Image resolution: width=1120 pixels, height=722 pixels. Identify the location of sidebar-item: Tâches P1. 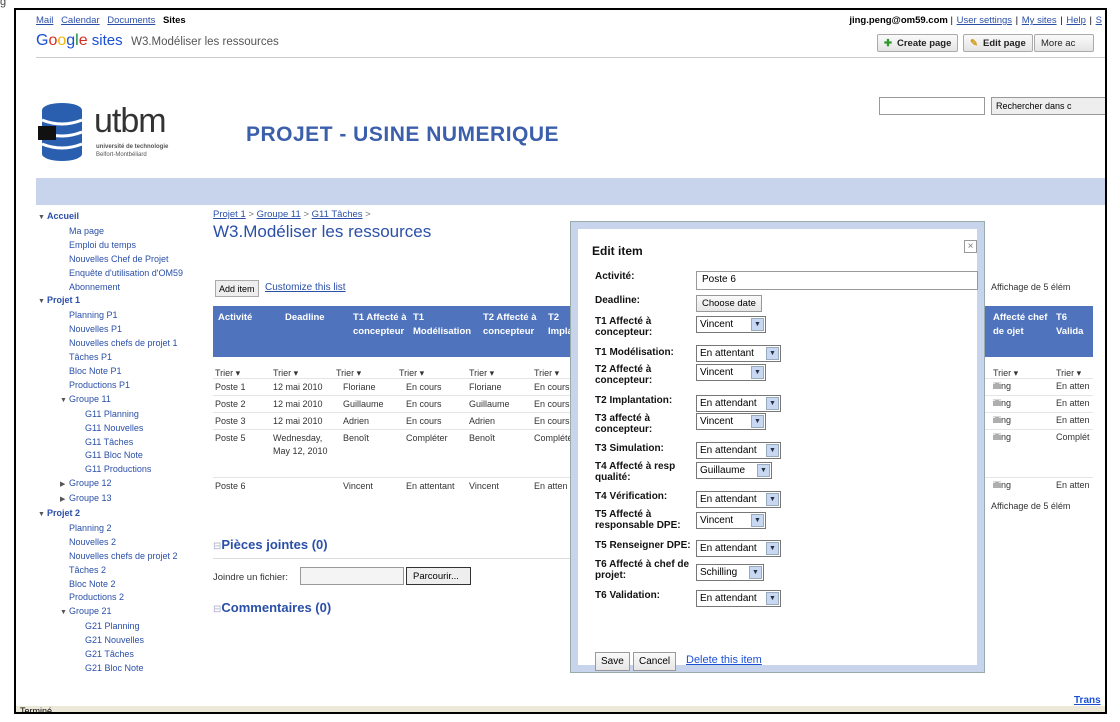
(126, 358).